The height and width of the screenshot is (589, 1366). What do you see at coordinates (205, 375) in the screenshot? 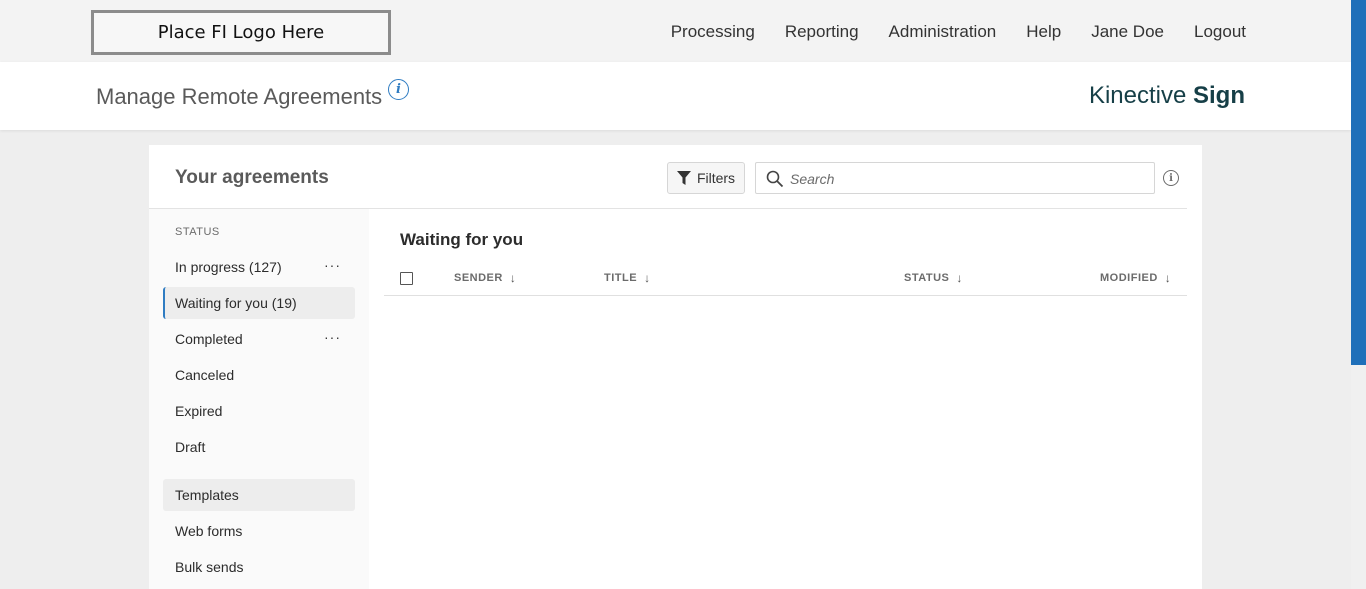
I see `sidebar-item-label: Canceled` at bounding box center [205, 375].